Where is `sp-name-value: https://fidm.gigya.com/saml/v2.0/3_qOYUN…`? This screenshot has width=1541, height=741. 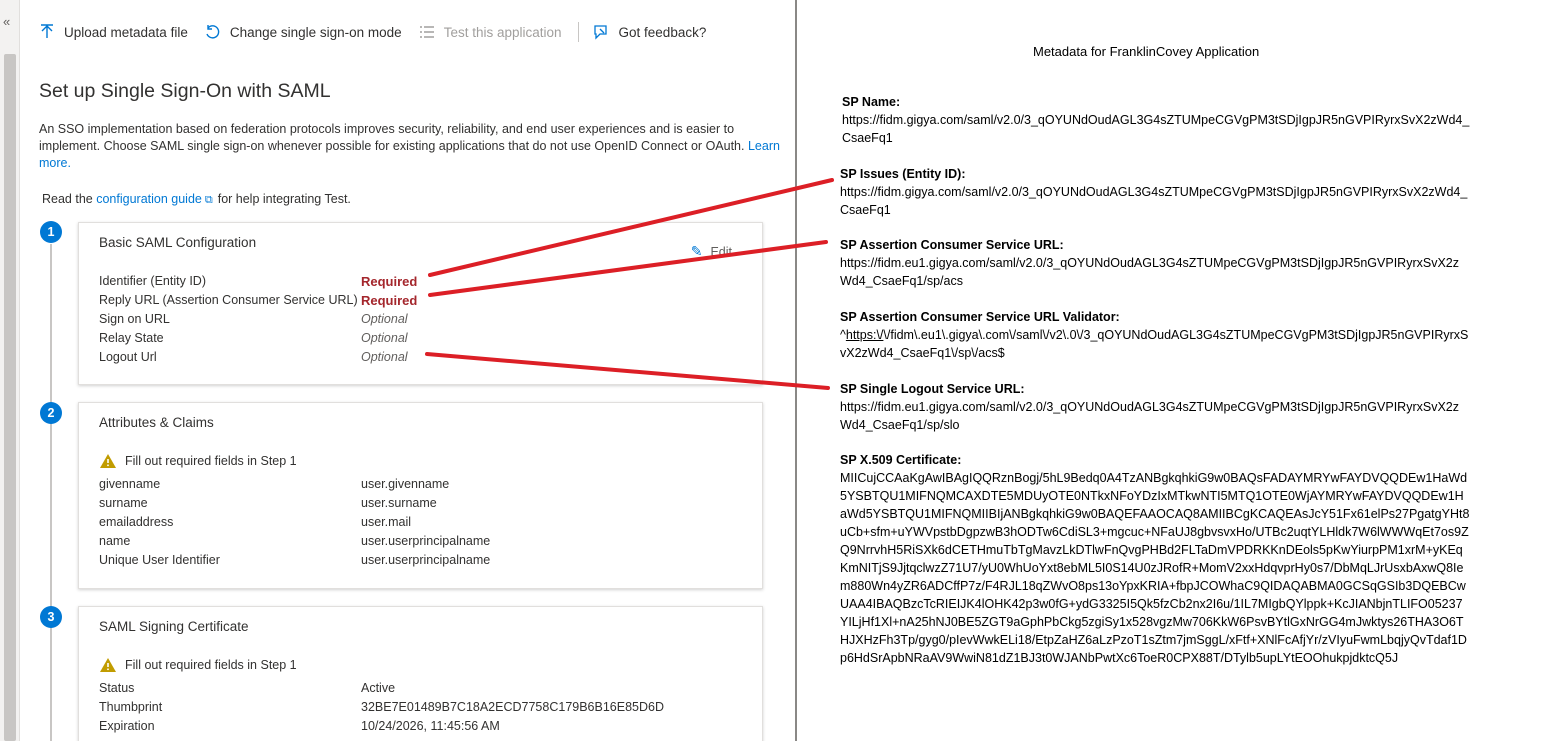 sp-name-value: https://fidm.gigya.com/saml/v2.0/3_qOYUN… is located at coordinates (1156, 129).